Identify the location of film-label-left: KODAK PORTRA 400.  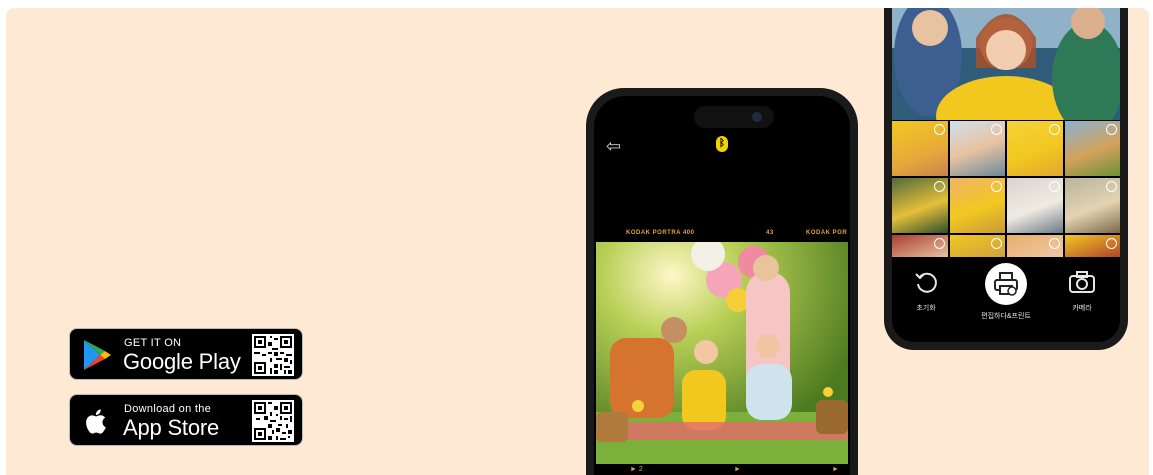
(660, 233).